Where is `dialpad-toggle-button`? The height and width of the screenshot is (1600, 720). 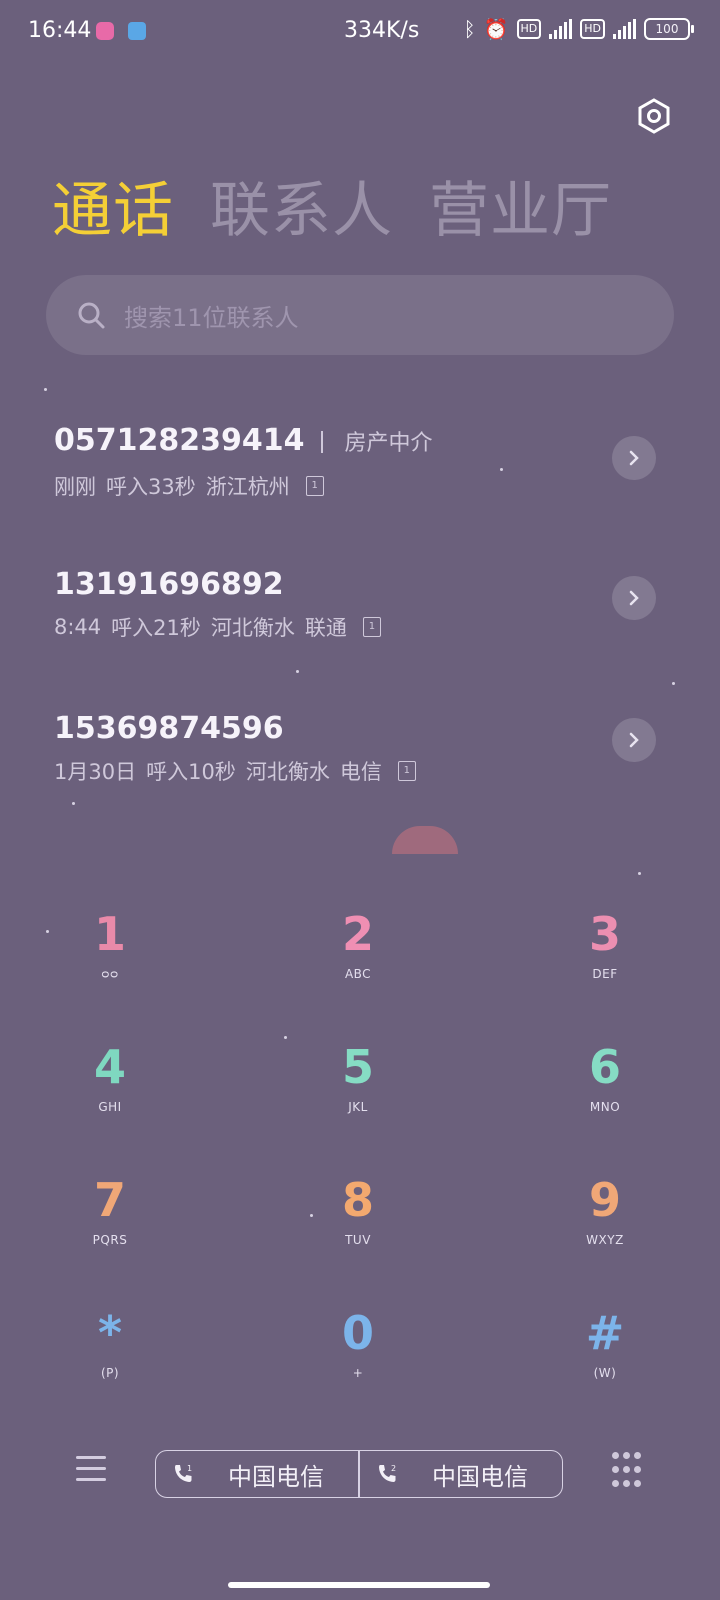
dialpad-toggle-button is located at coordinates (628, 1471).